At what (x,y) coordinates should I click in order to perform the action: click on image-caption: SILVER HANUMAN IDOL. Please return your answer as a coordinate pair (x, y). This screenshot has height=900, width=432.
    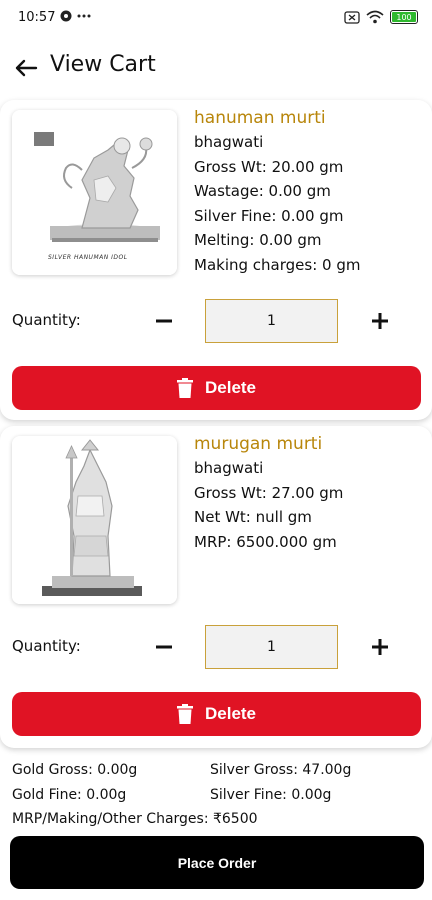
    Looking at the image, I should click on (88, 257).